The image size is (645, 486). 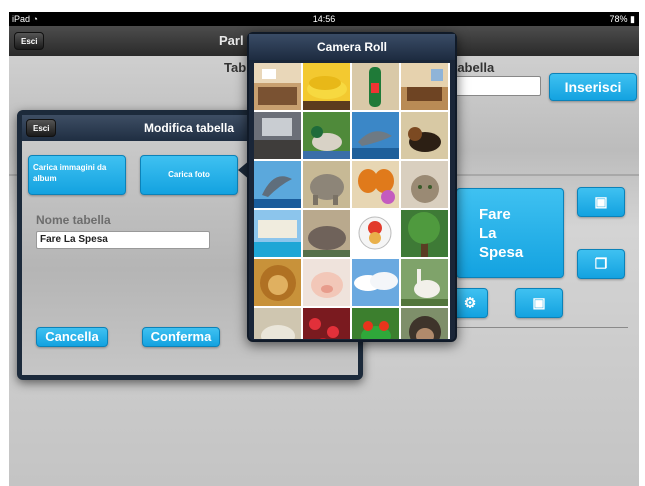 I want to click on camera-roll-title: Camera Roll, so click(x=352, y=47).